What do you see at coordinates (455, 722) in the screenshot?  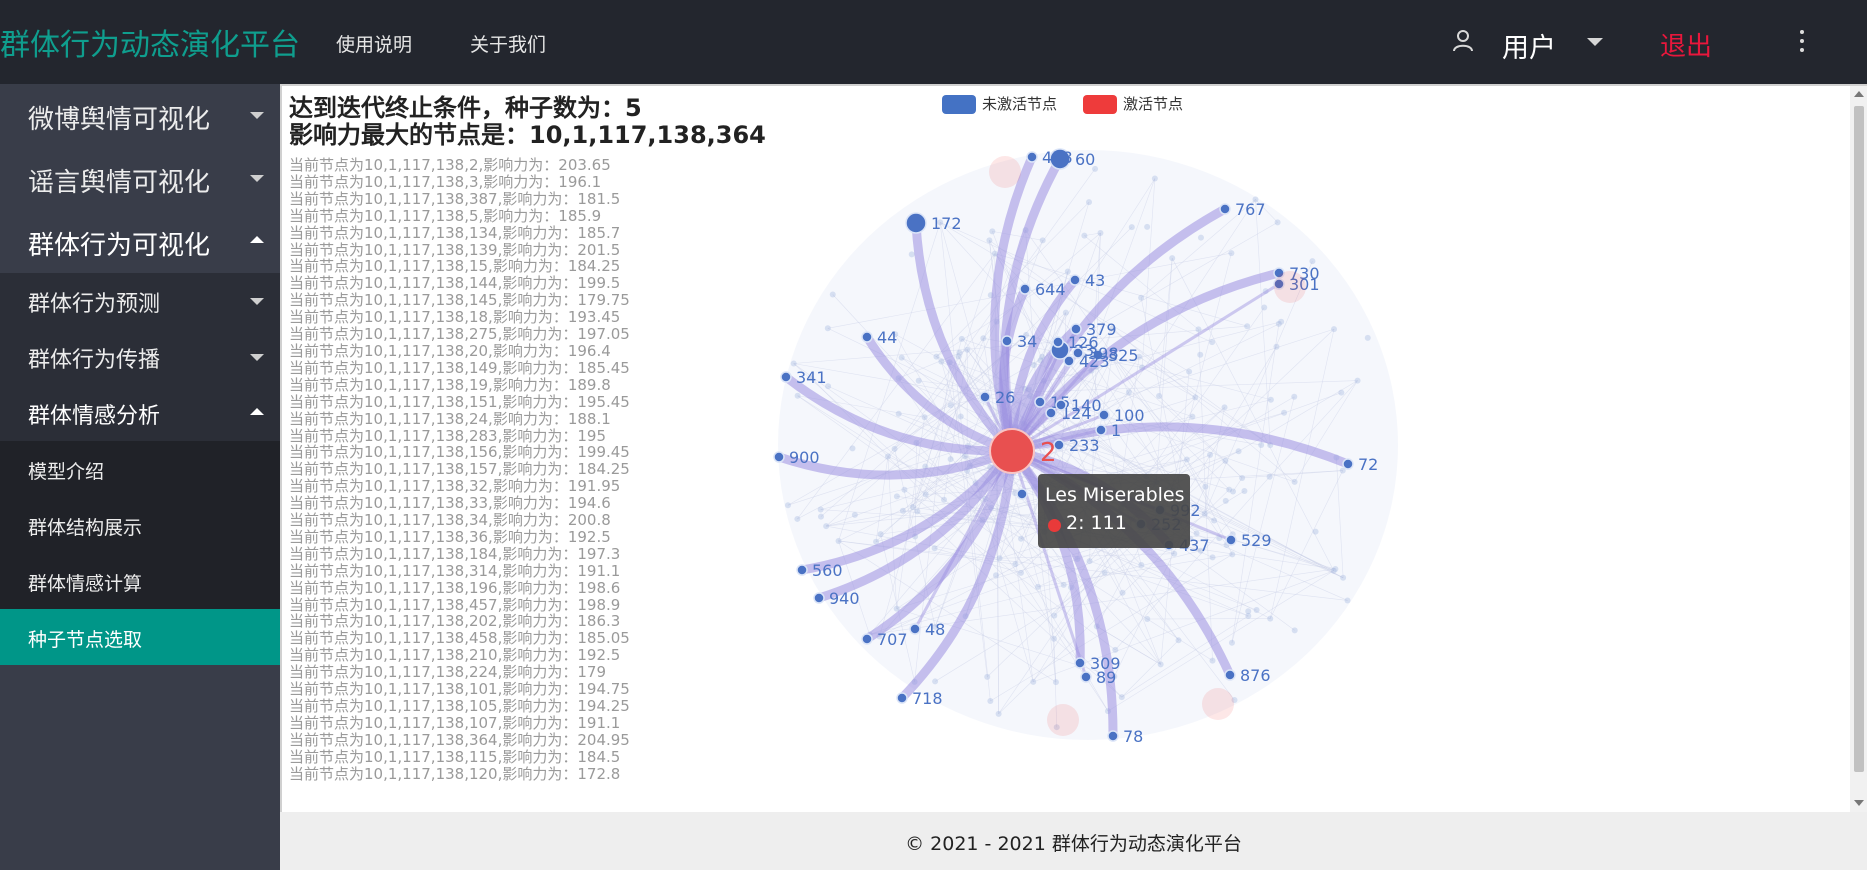 I see `log-line: 当前节点为10,1,117,138,107,影响力为：191.1` at bounding box center [455, 722].